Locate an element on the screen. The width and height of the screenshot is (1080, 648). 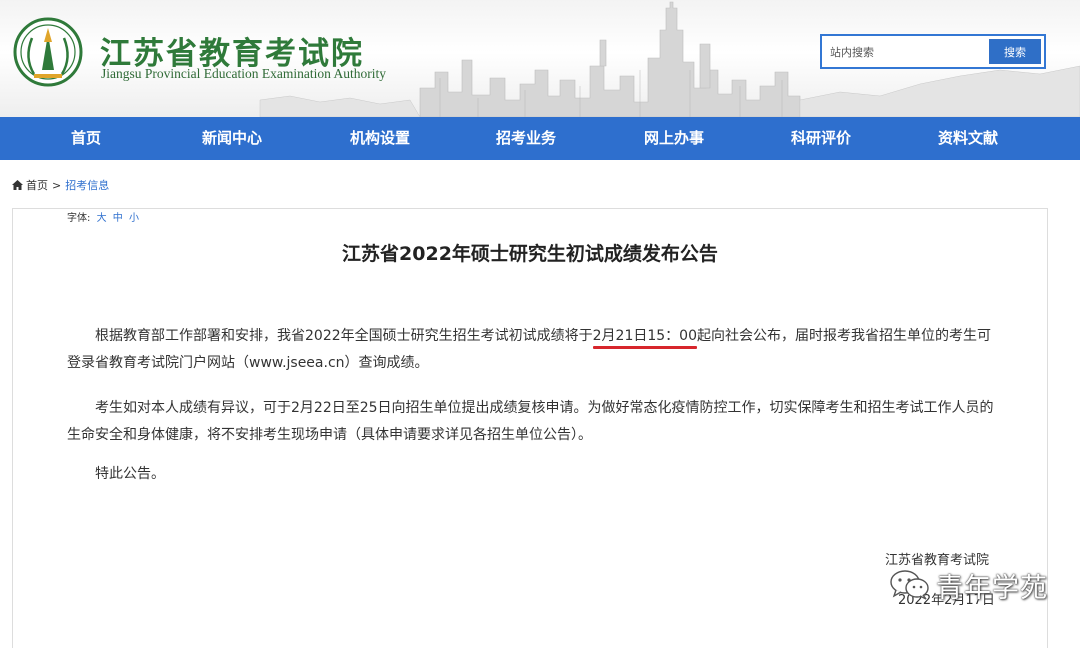
article-paragraph-3: 特此公告。 is located at coordinates (130, 474).